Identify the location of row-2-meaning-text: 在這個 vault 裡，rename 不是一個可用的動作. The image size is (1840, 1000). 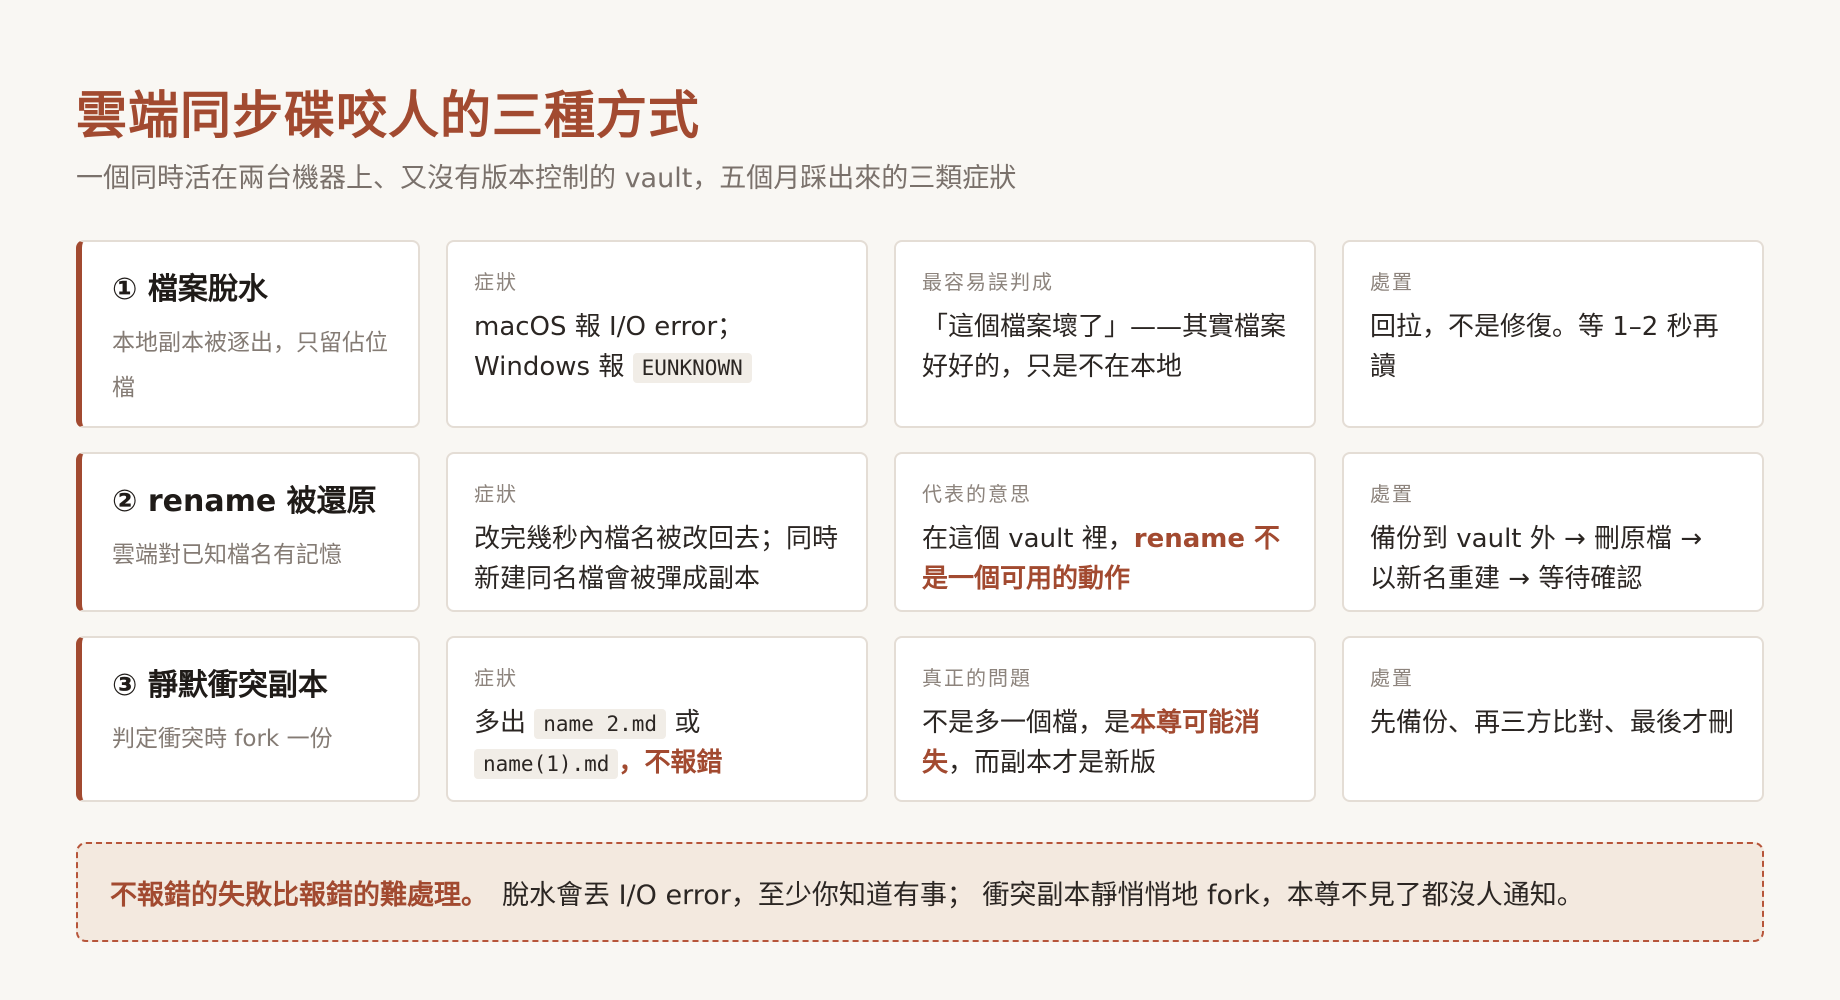
(1105, 559).